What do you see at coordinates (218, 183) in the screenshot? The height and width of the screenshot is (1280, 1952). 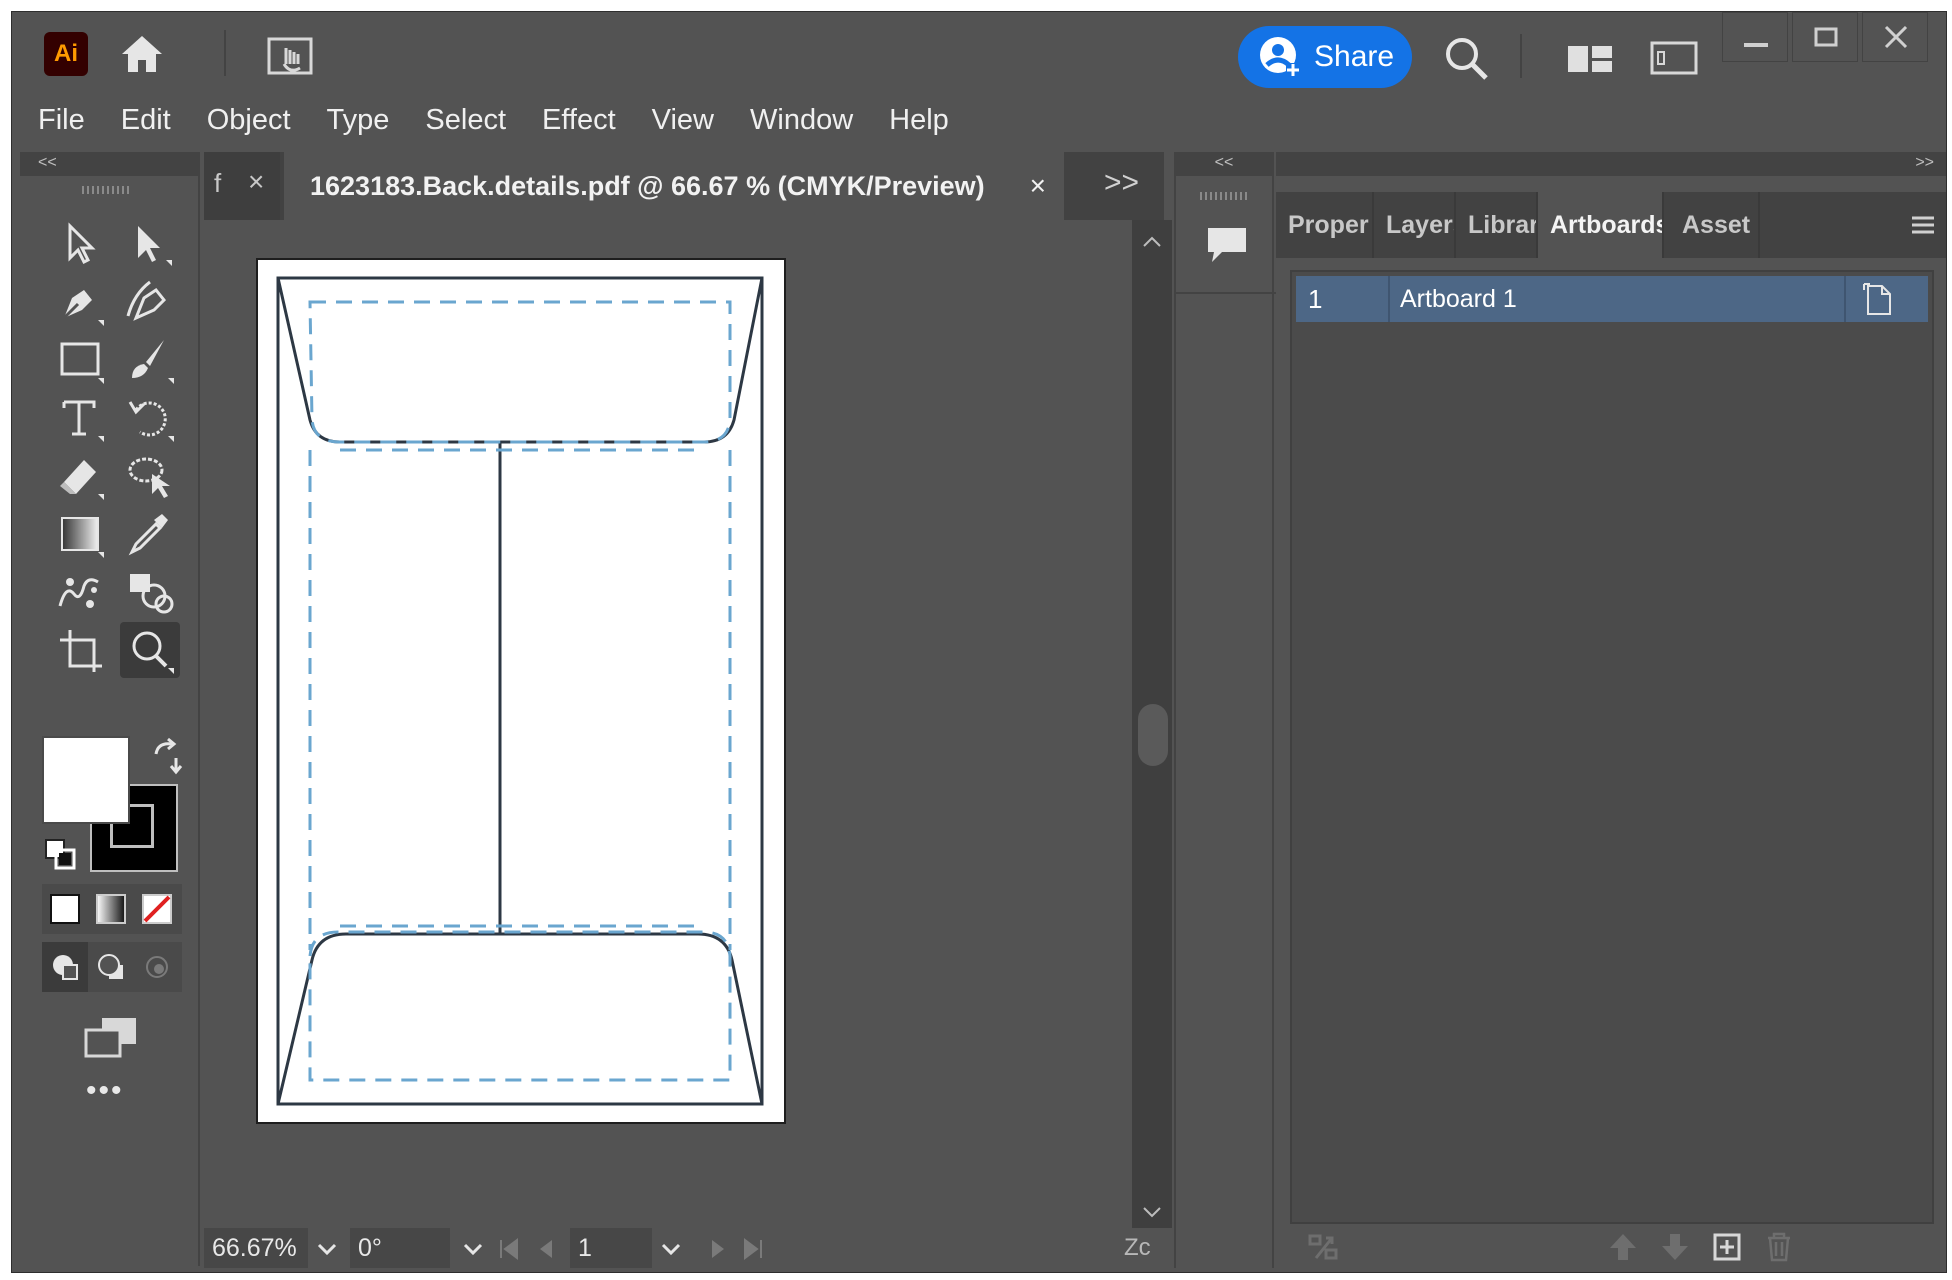 I see `tab-label: f` at bounding box center [218, 183].